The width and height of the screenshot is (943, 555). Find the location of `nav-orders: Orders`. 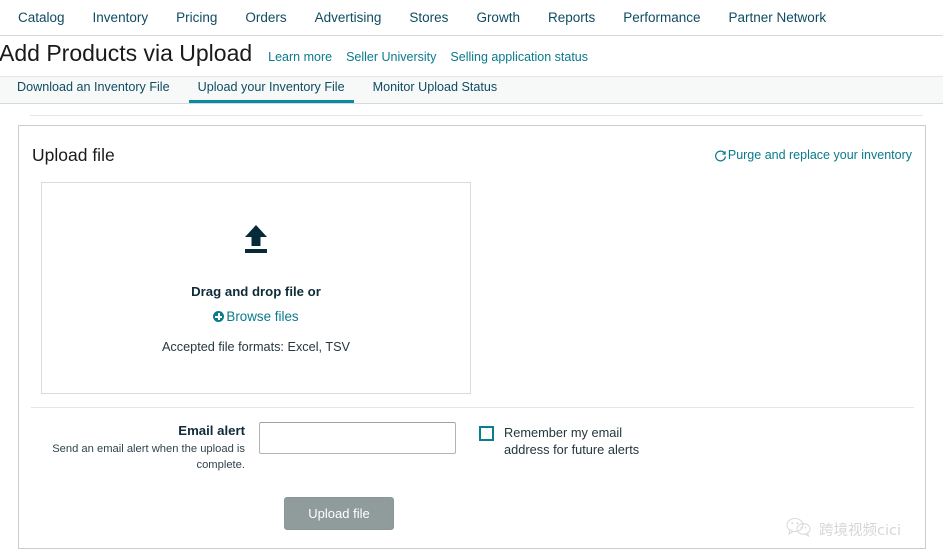

nav-orders: Orders is located at coordinates (265, 18).